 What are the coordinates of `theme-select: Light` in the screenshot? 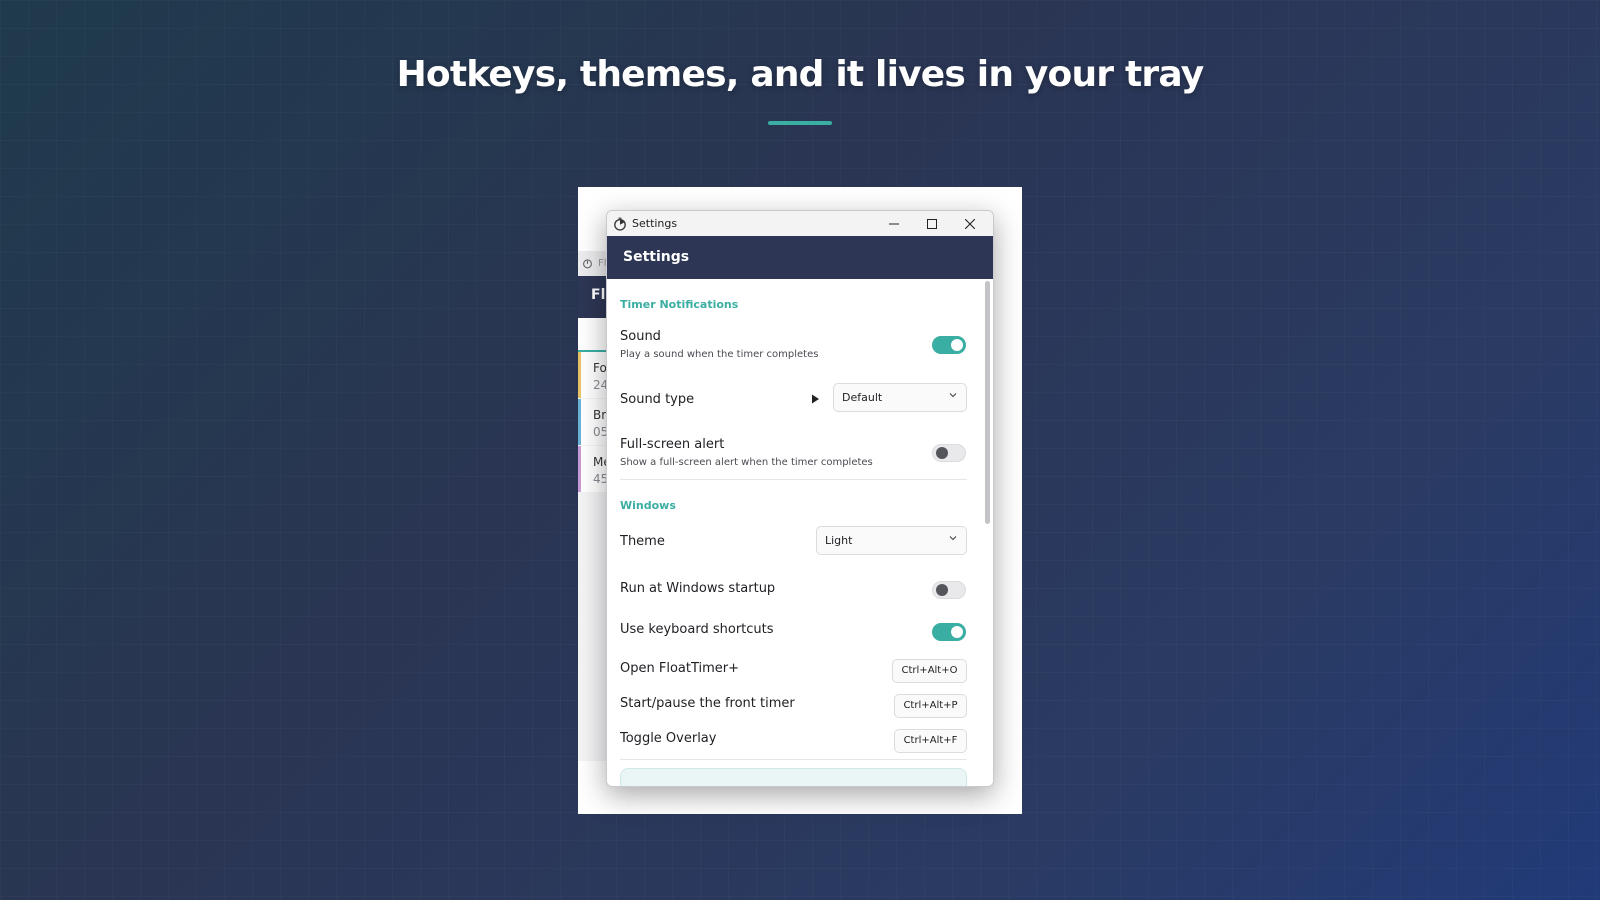 It's located at (891, 540).